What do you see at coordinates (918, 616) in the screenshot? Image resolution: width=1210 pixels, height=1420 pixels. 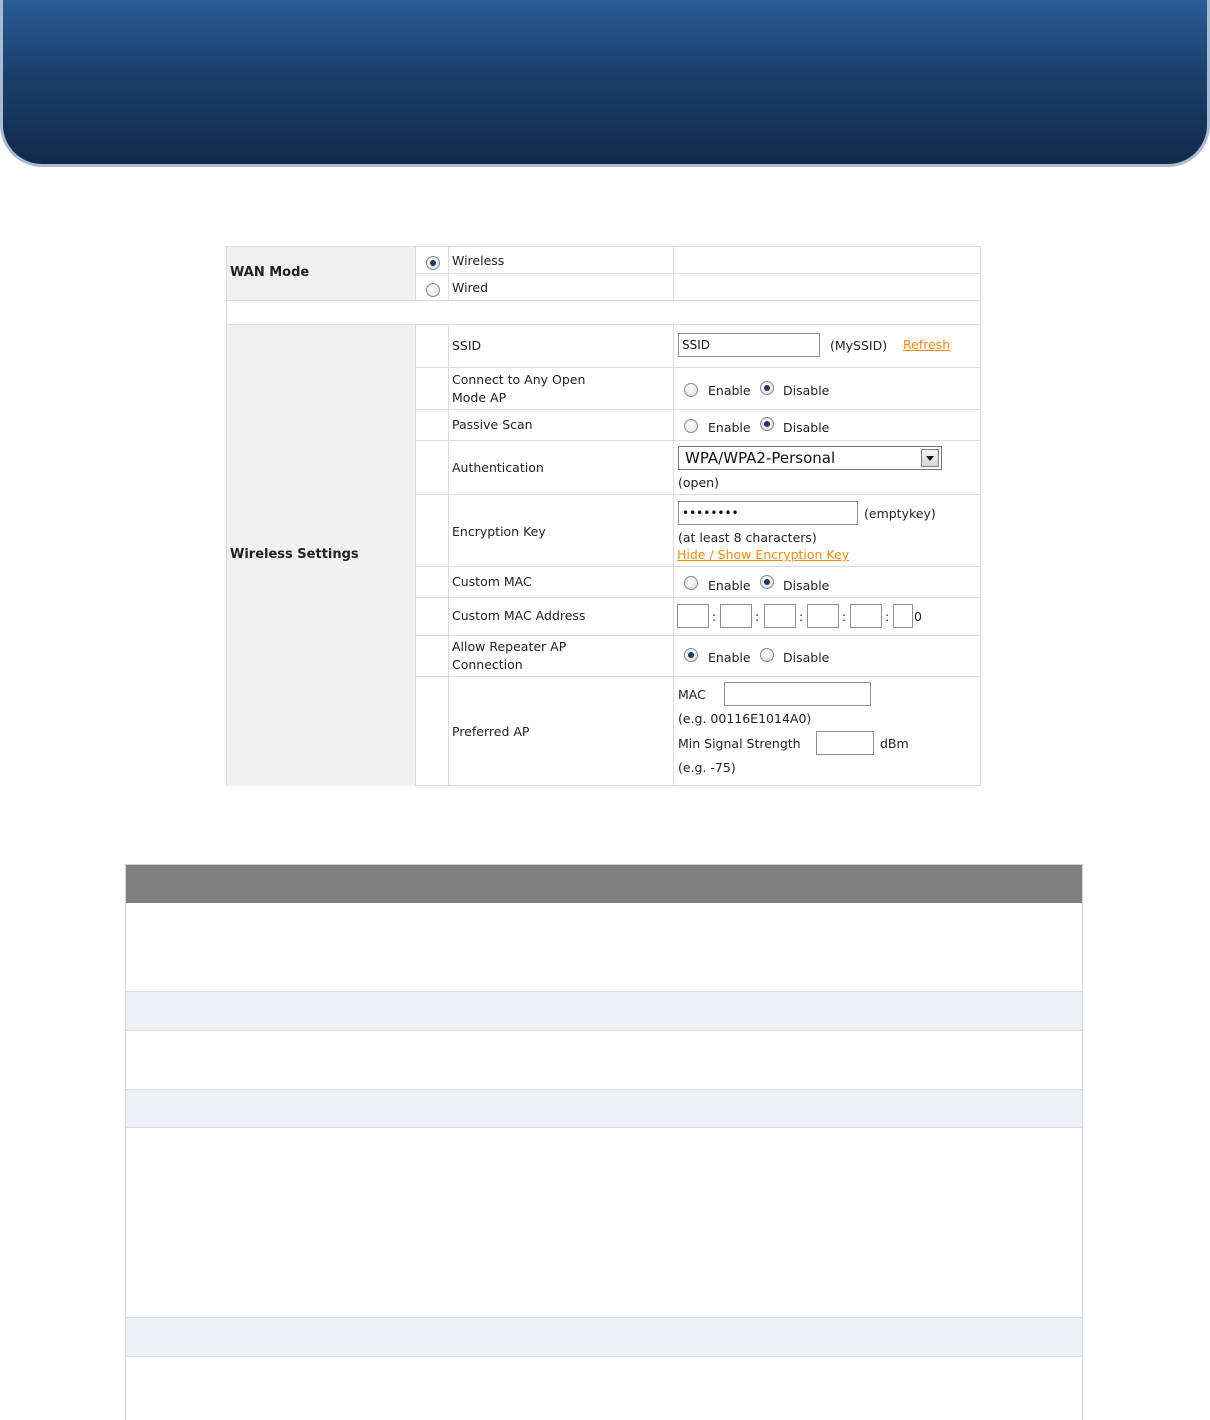 I see `mac-octet-6-value: 0` at bounding box center [918, 616].